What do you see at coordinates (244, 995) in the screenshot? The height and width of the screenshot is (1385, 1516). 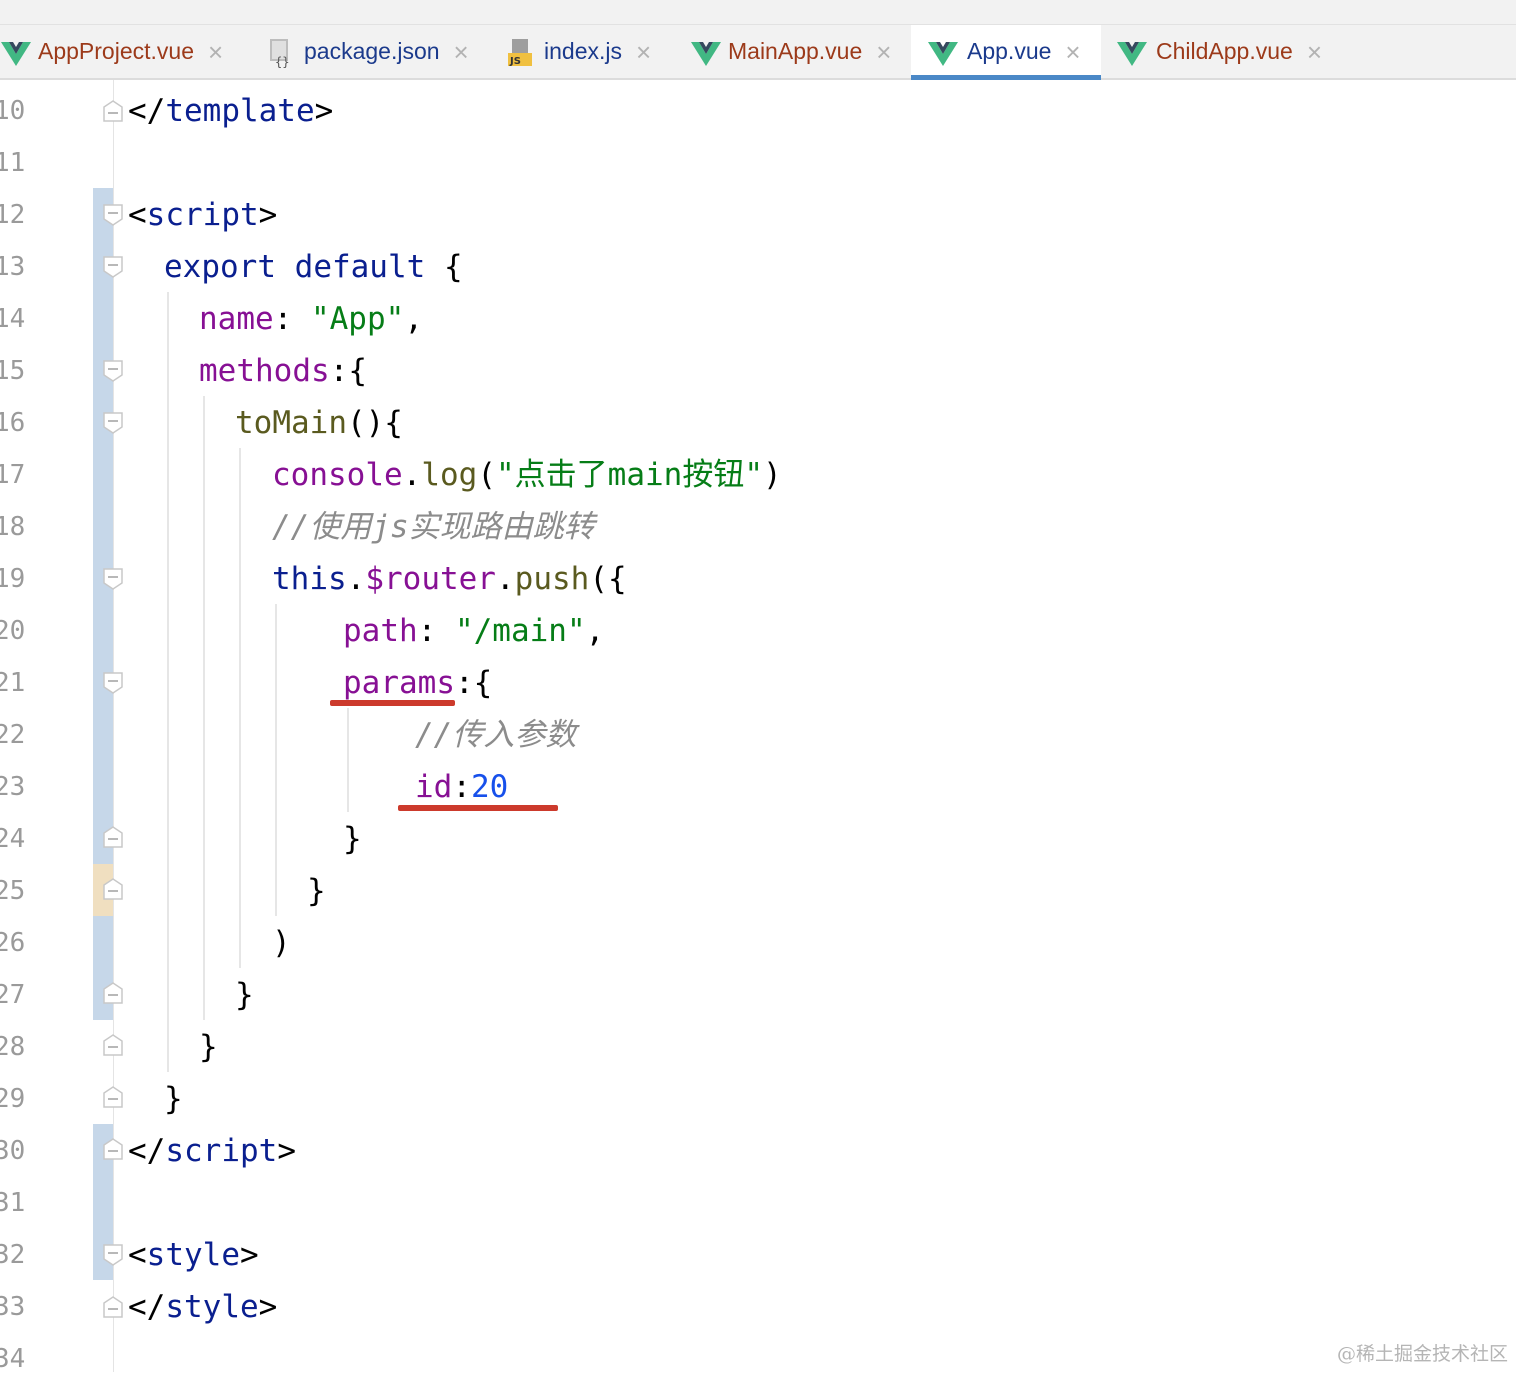 I see `code-line-27: }` at bounding box center [244, 995].